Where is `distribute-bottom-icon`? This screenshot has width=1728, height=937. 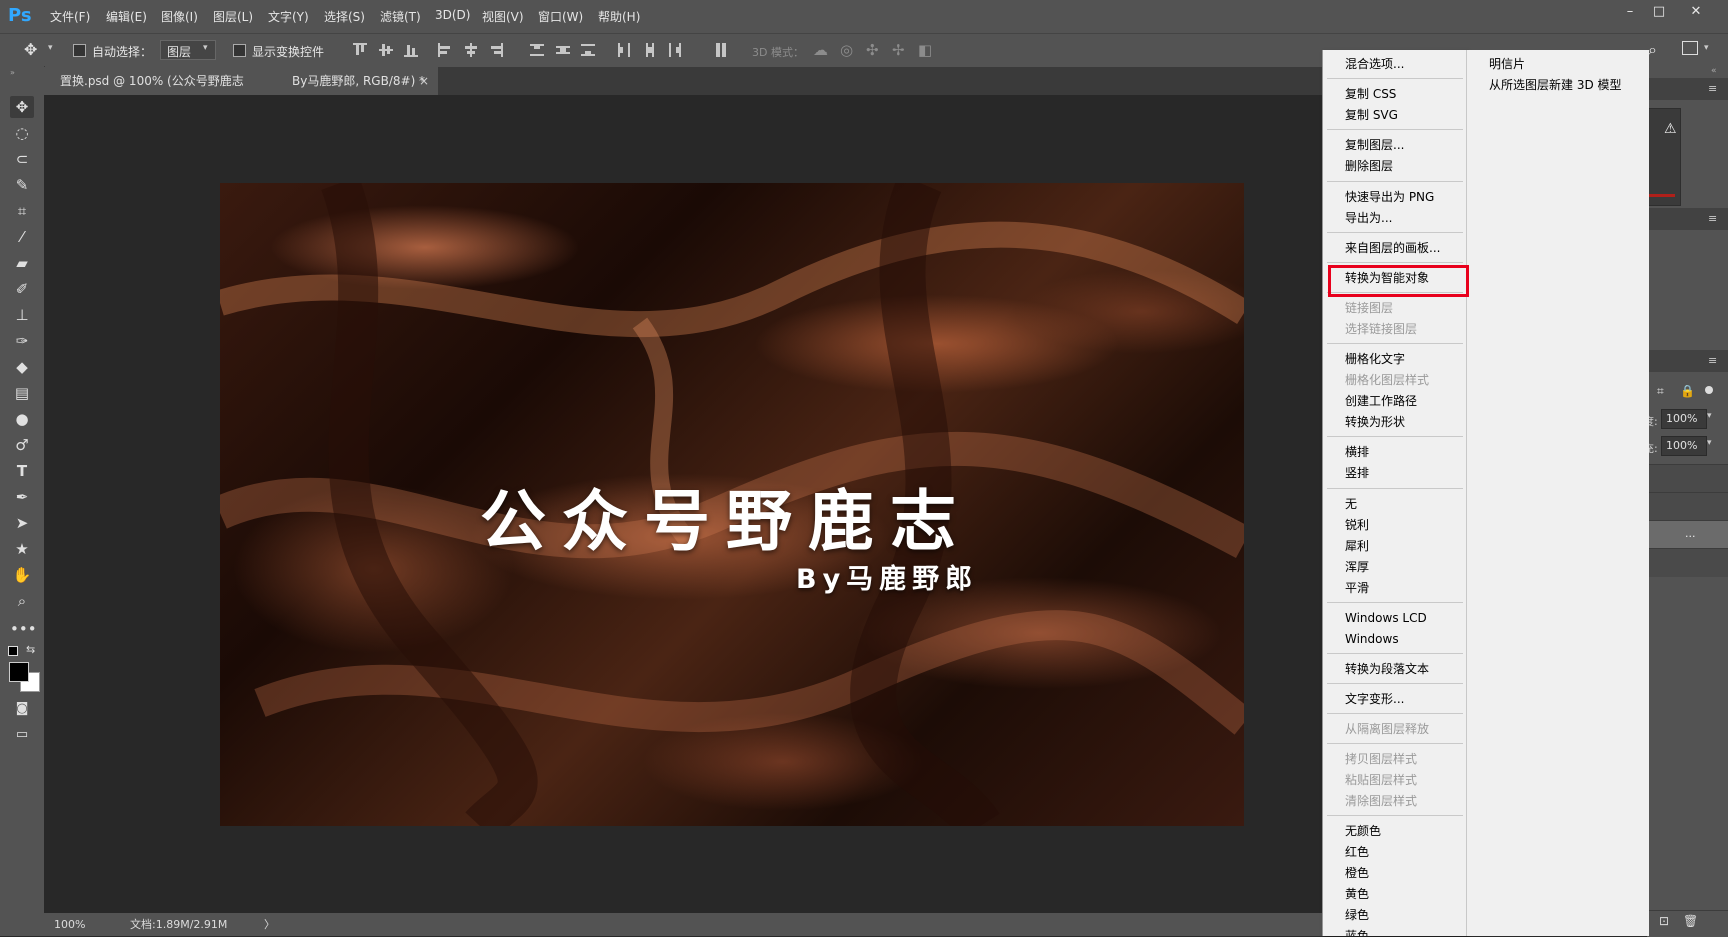 distribute-bottom-icon is located at coordinates (588, 50).